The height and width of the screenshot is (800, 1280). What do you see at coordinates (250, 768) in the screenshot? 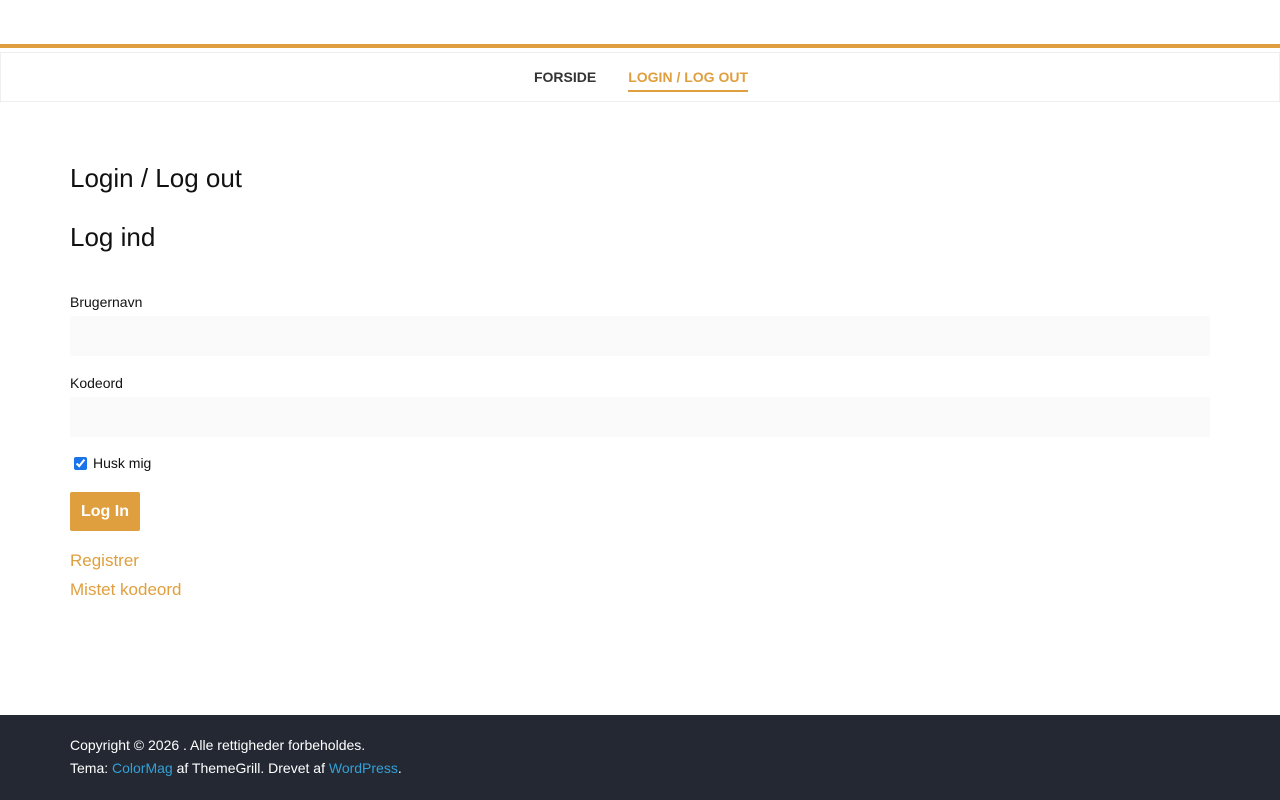
I see `theme-middle: af ThemeGrill. Drevet af` at bounding box center [250, 768].